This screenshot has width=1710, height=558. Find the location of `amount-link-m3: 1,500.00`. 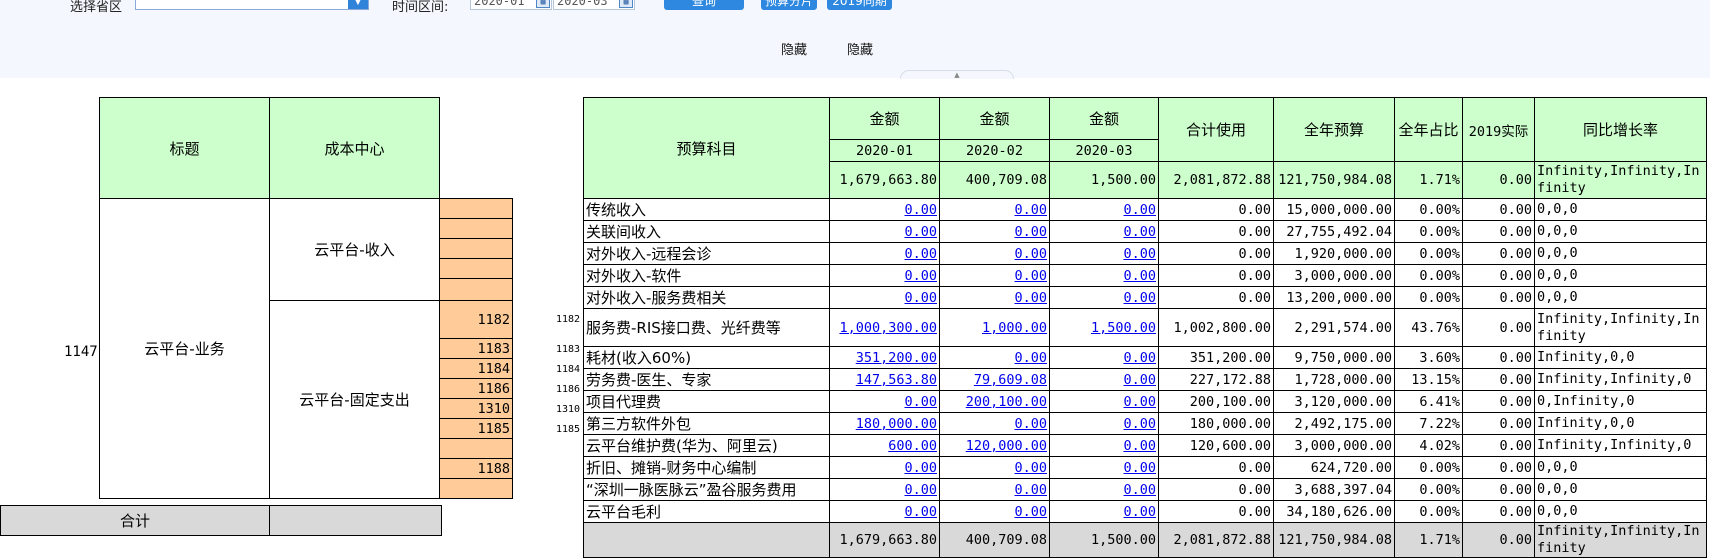

amount-link-m3: 1,500.00 is located at coordinates (1104, 327).